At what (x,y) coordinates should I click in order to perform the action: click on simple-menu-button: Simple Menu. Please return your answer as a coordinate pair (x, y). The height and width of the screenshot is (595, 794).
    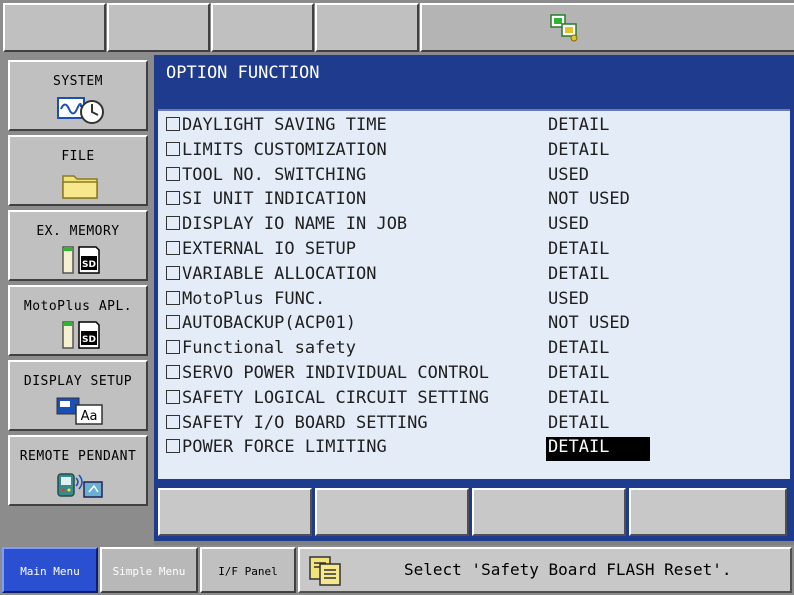
    Looking at the image, I should click on (149, 570).